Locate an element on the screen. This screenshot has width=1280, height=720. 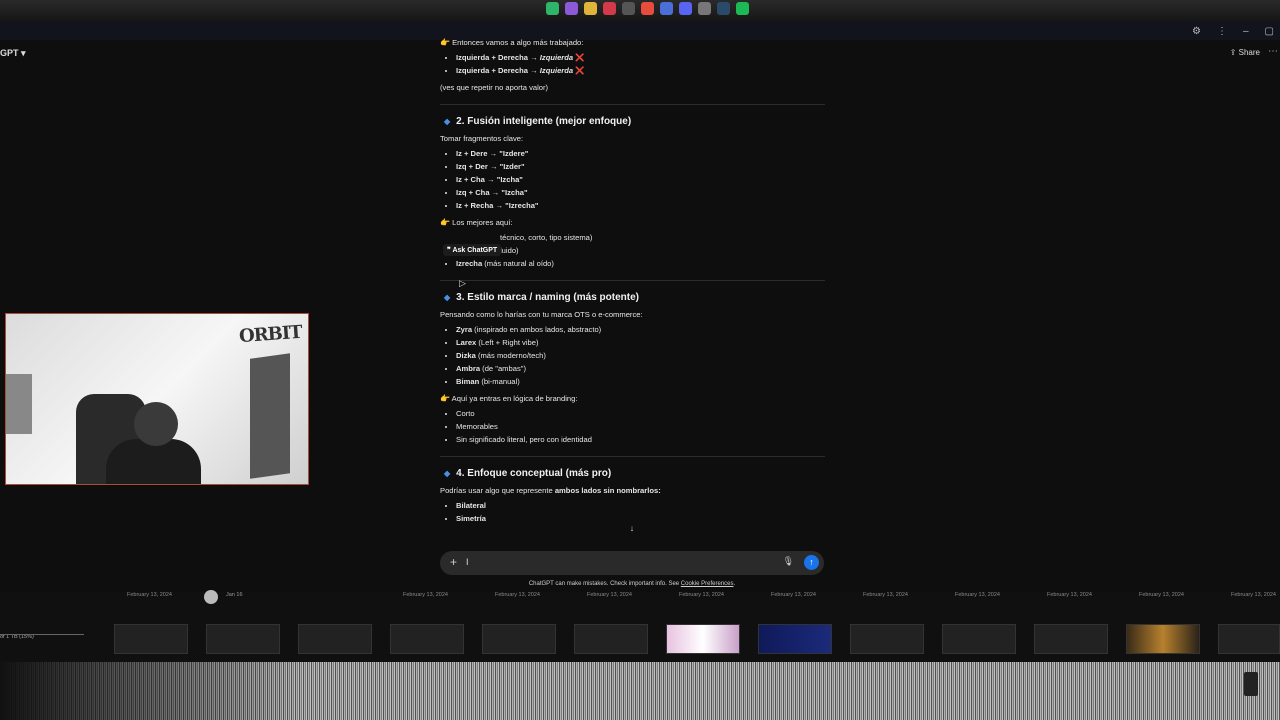
list-item: Memorables is located at coordinates (640, 426).